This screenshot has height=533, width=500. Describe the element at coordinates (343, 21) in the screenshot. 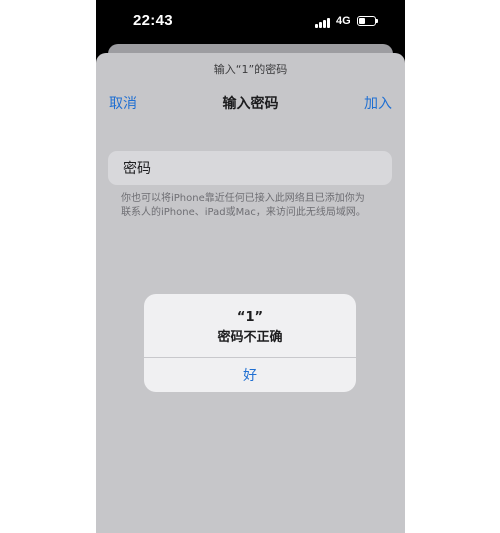

I see `network-type: 4G` at that location.